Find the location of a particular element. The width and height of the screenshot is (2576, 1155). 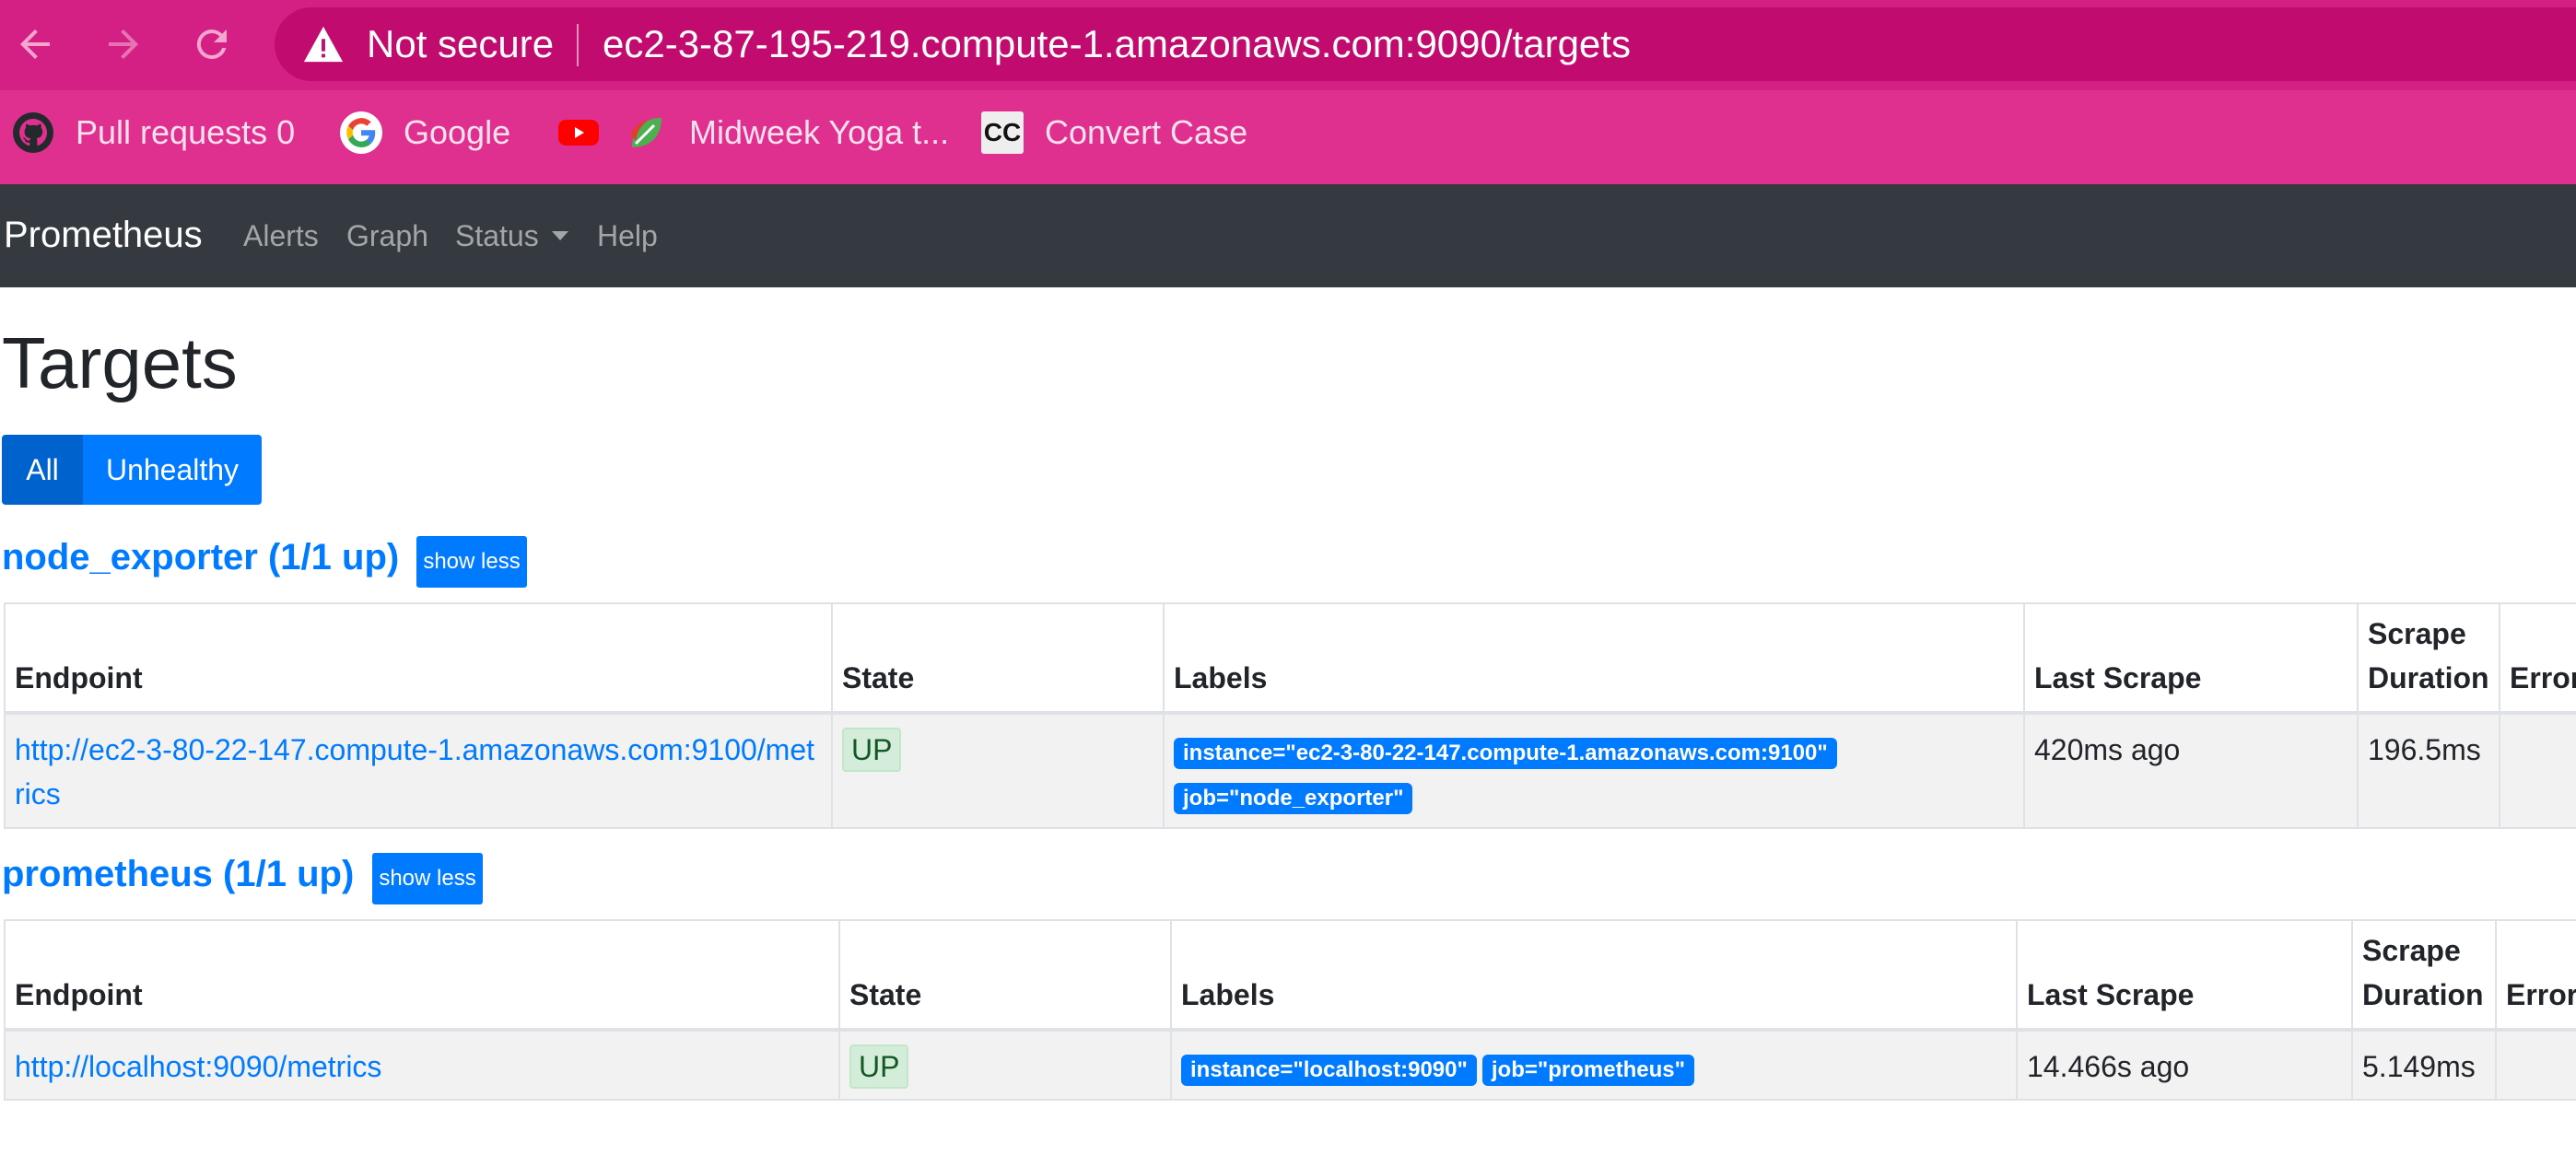

nav-graph: Graph is located at coordinates (387, 236).